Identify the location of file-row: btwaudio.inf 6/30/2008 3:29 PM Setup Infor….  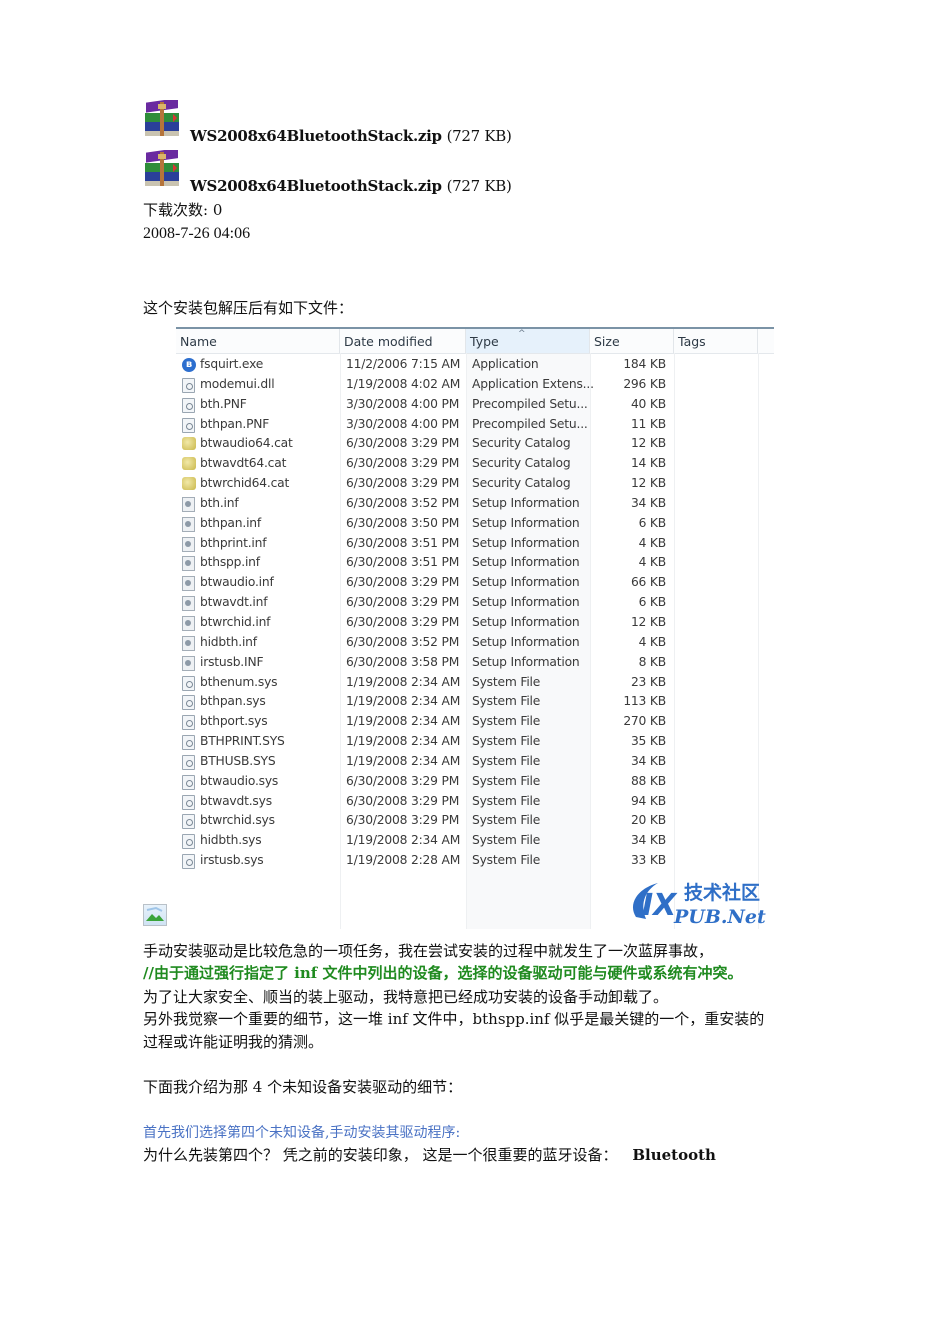
(475, 583).